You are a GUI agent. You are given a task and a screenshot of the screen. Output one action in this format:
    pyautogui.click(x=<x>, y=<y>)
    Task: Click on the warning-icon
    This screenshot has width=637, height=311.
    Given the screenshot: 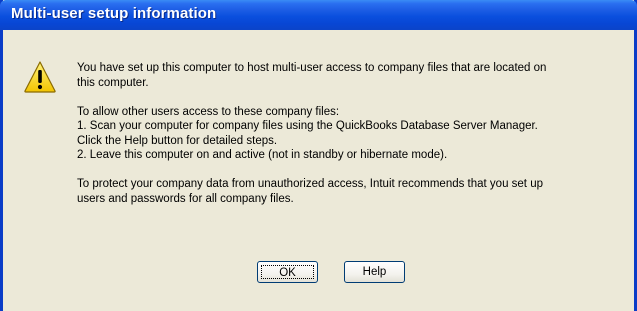 What is the action you would take?
    pyautogui.click(x=40, y=77)
    